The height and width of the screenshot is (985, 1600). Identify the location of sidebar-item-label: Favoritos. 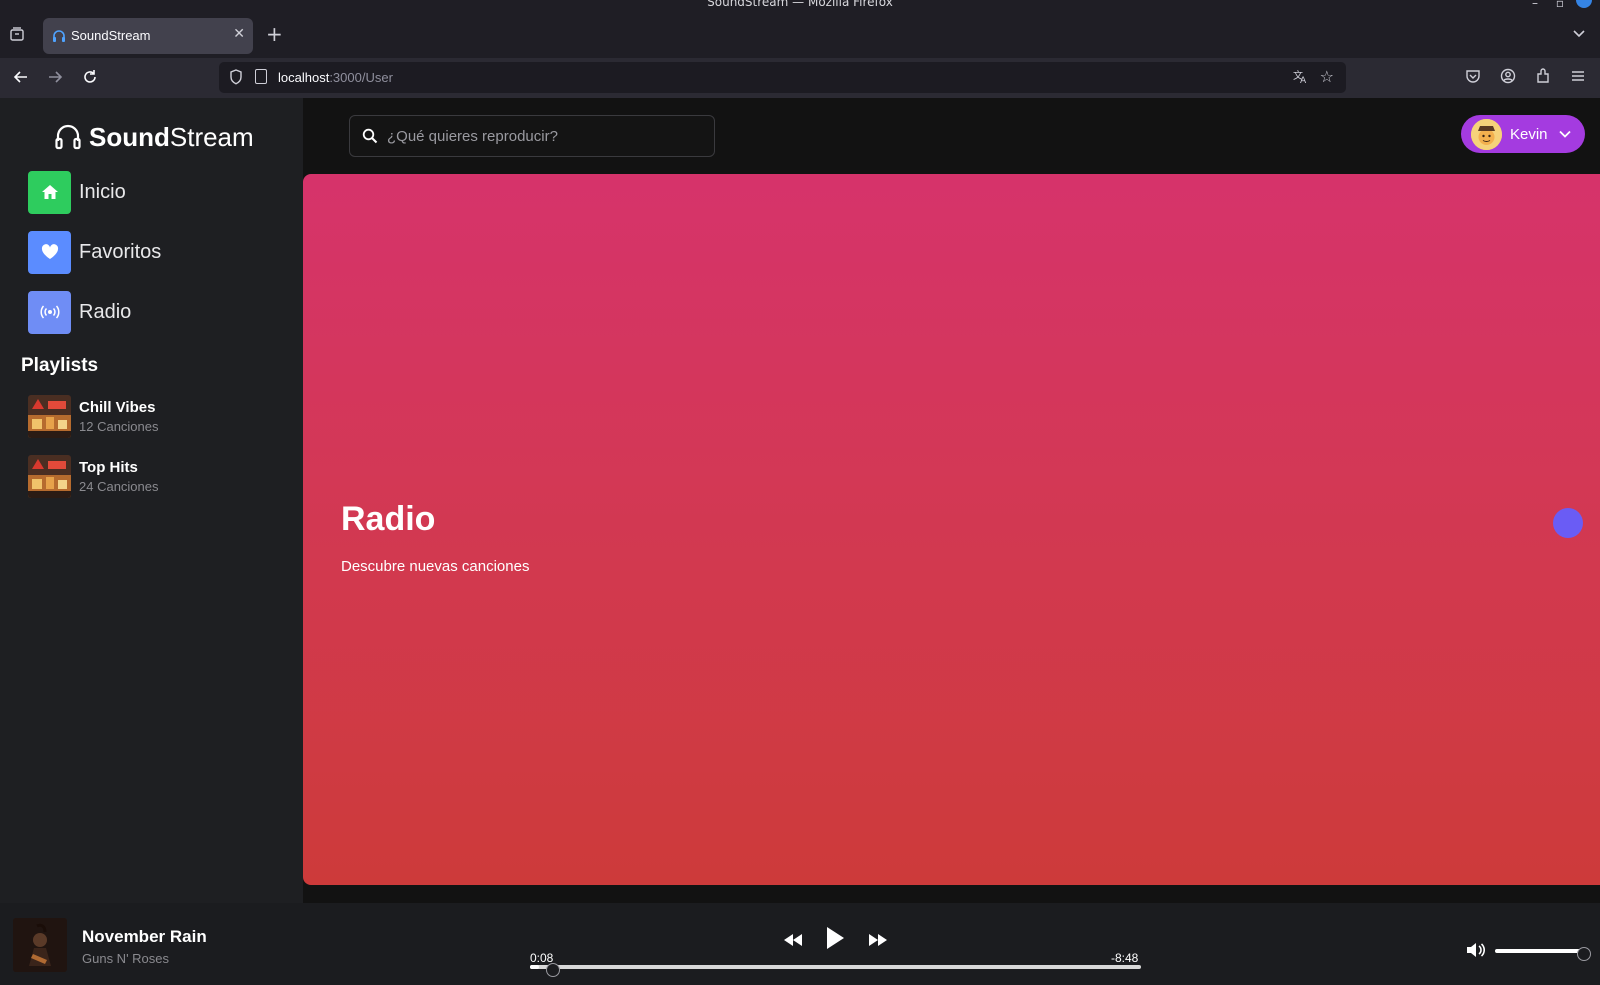
(120, 251).